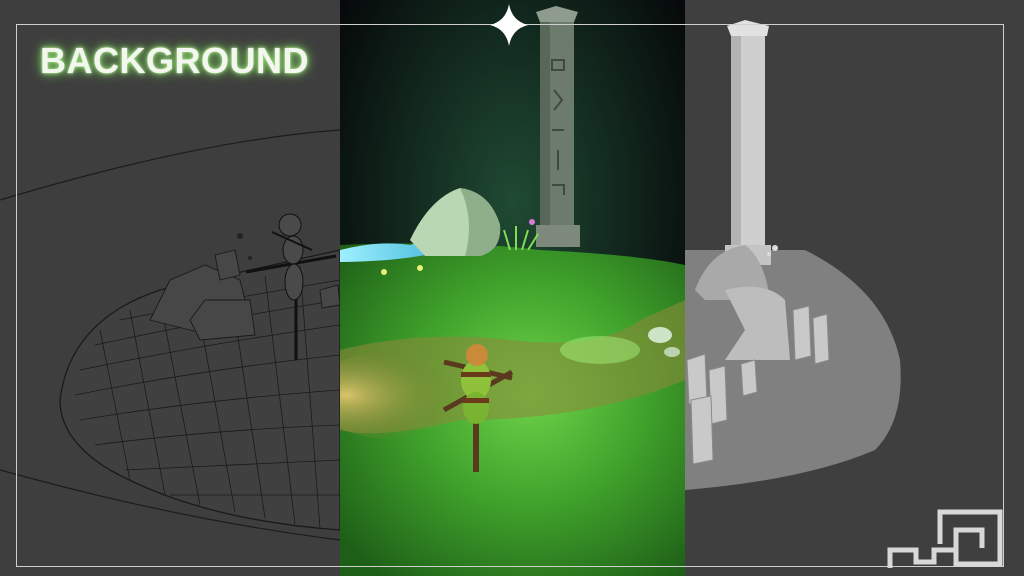  Describe the element at coordinates (509, 25) in the screenshot. I see `sparkle-star-icon` at that location.